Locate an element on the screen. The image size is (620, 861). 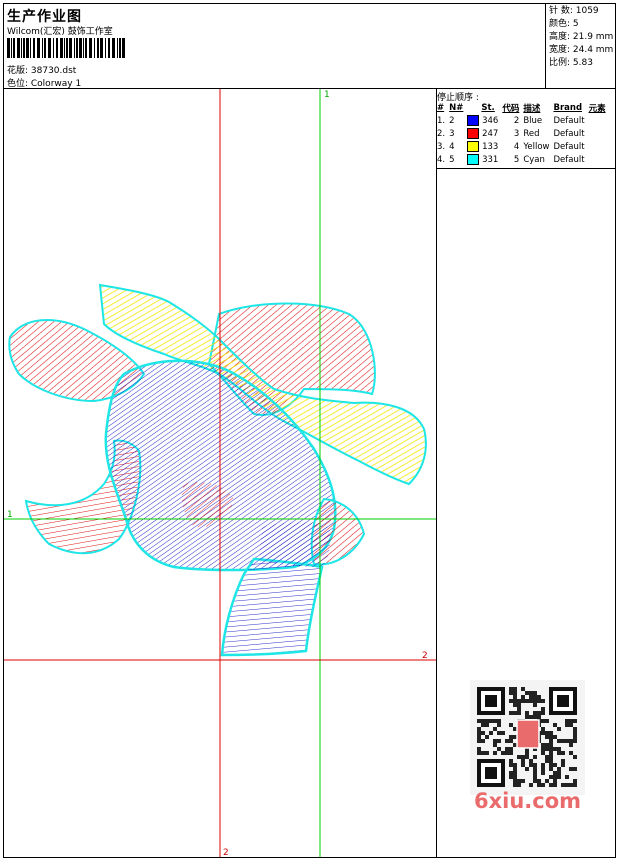
col-brand: Brand is located at coordinates (568, 107).